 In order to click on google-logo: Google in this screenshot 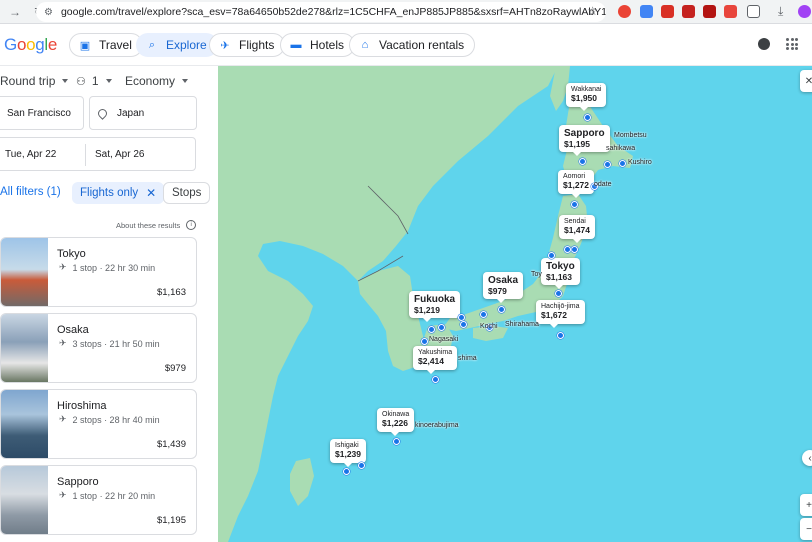, I will do `click(30, 45)`.